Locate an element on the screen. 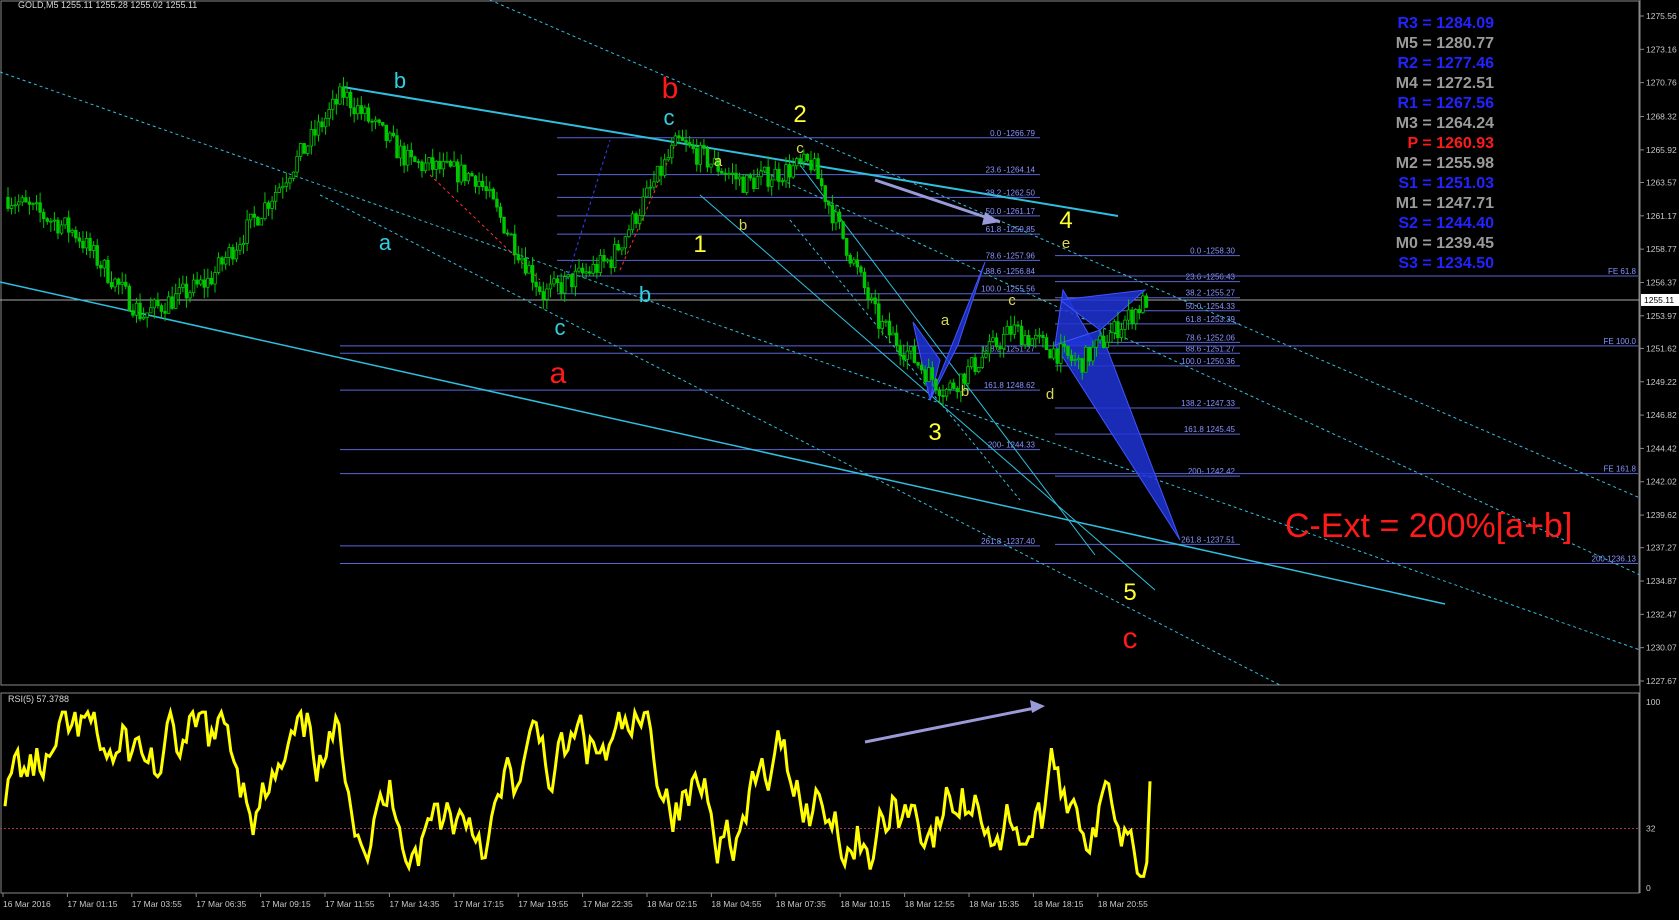  pivot-level-row: S1 = 1251.03 is located at coordinates (1446, 183).